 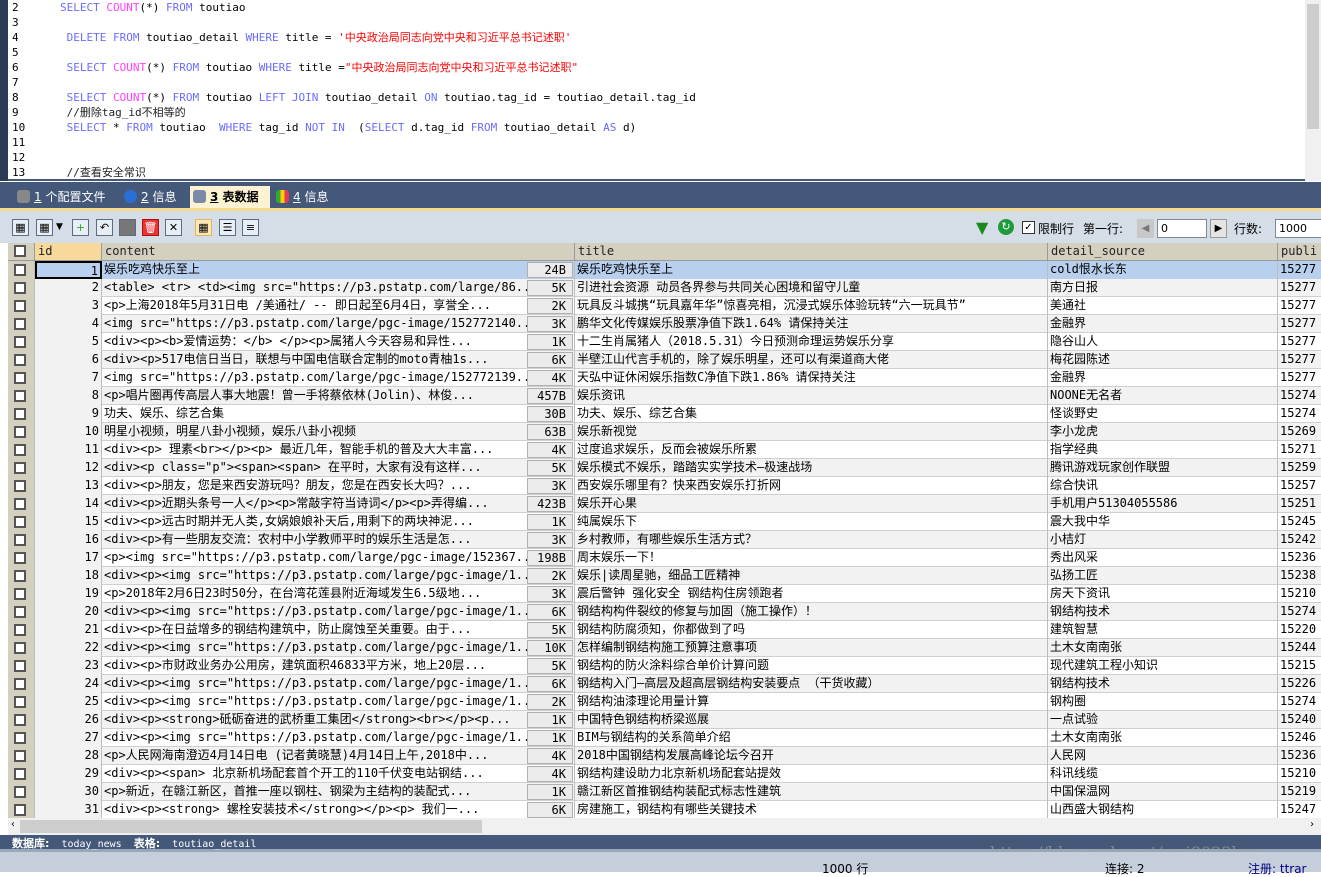 What do you see at coordinates (68, 288) in the screenshot?
I see `cell-id: 2` at bounding box center [68, 288].